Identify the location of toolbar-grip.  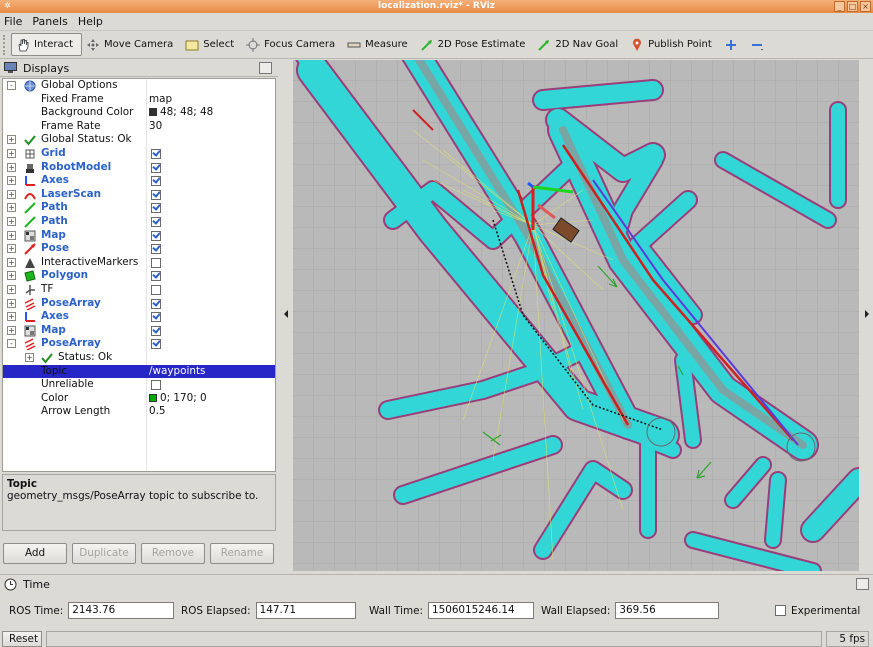
(5, 44).